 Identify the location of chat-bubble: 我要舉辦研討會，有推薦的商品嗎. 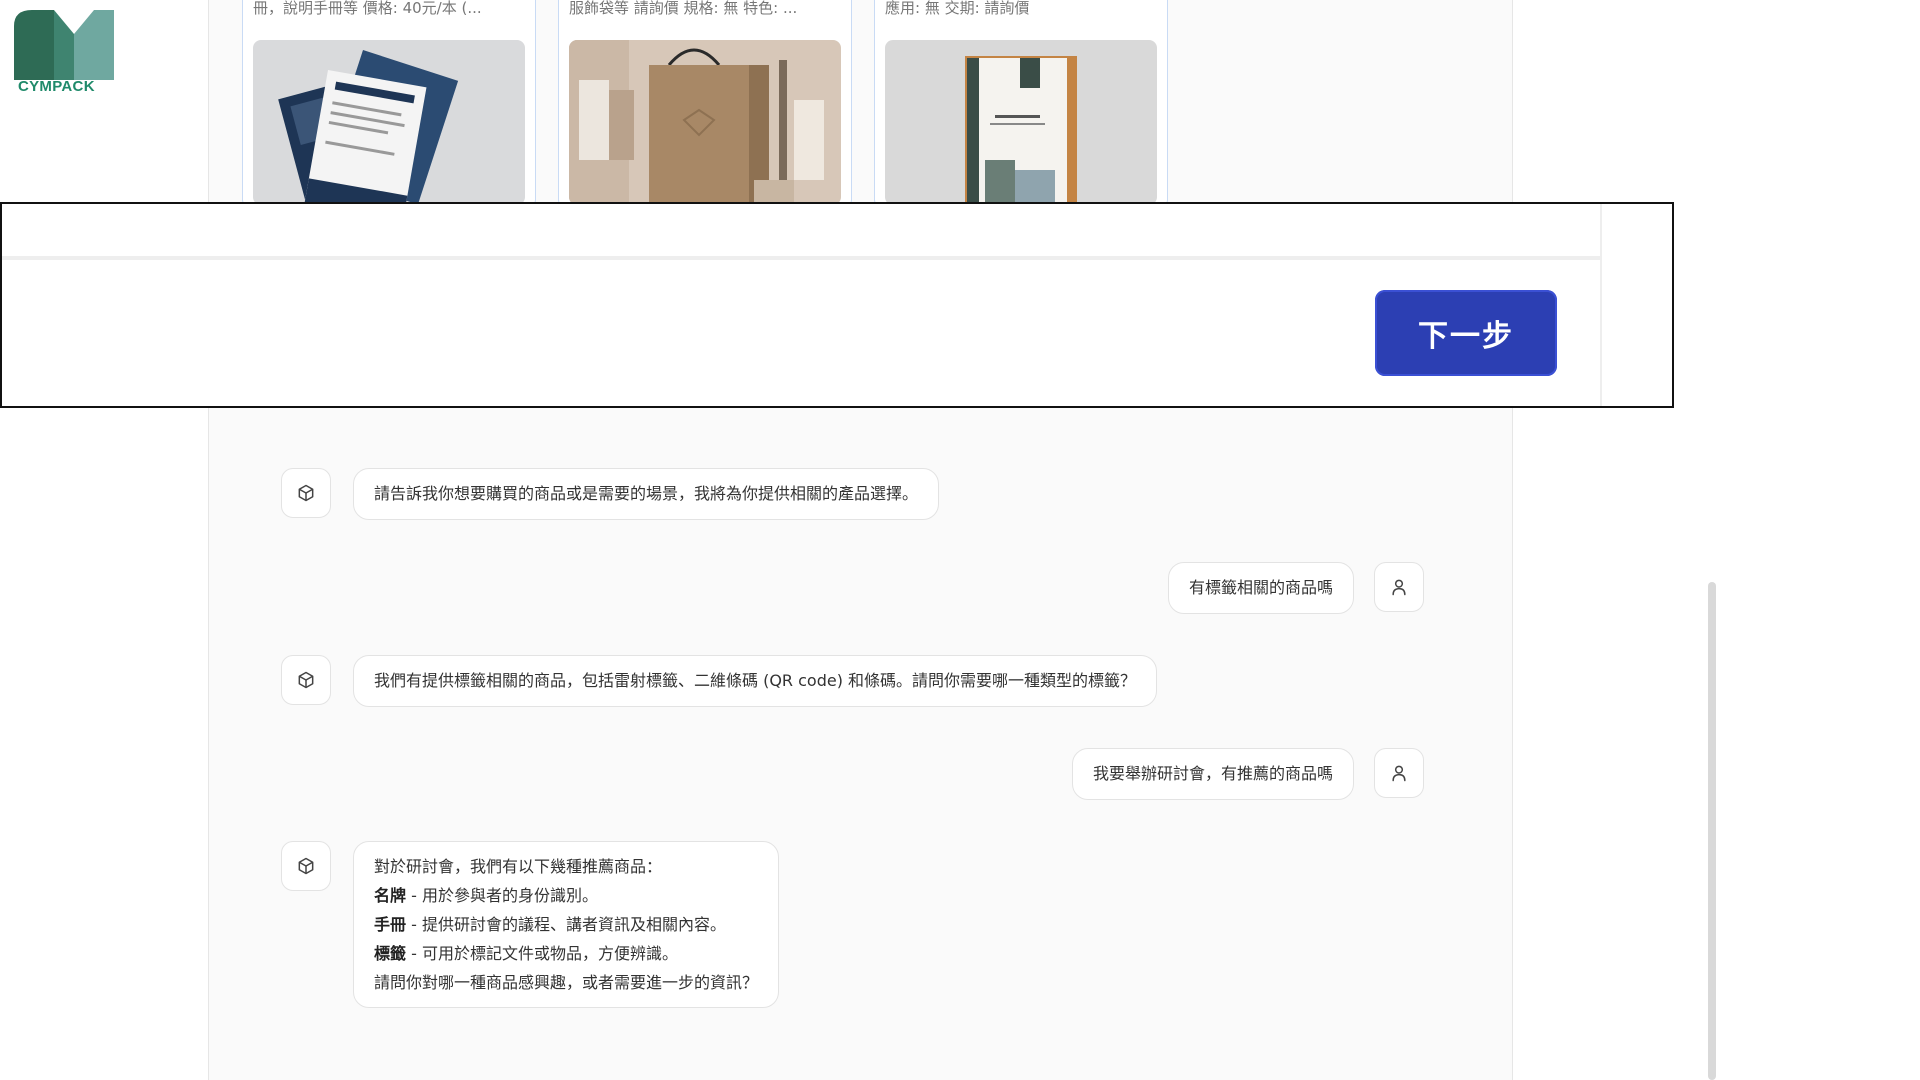
(1212, 774).